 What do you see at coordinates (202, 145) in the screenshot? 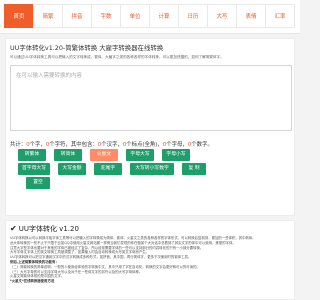
I see `stat-digits-label: 个数字。` at bounding box center [202, 145].